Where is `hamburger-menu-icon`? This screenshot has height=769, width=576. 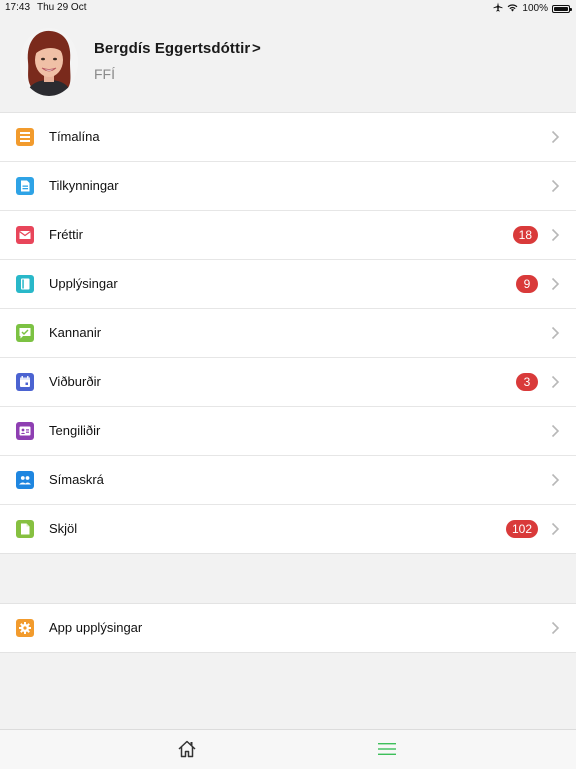
hamburger-menu-icon is located at coordinates (387, 749).